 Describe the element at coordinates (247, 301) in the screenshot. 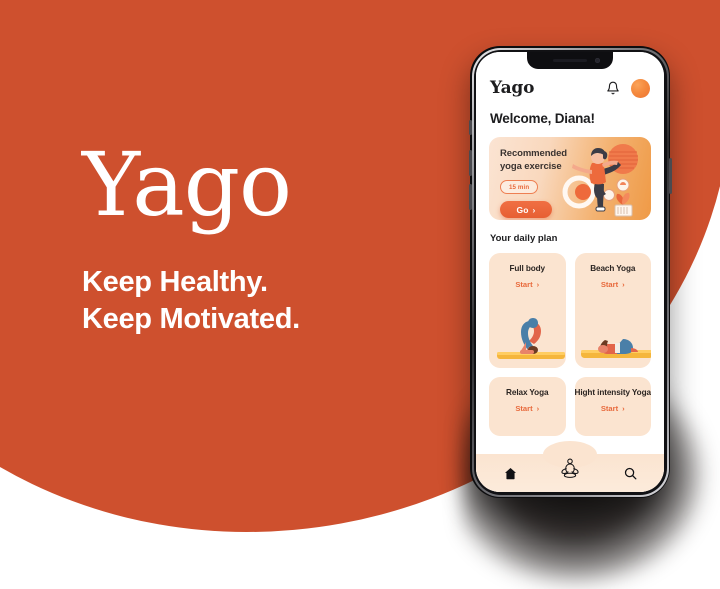

I see `brand-tagline: Keep Healthy. Keep Motivated.` at that location.